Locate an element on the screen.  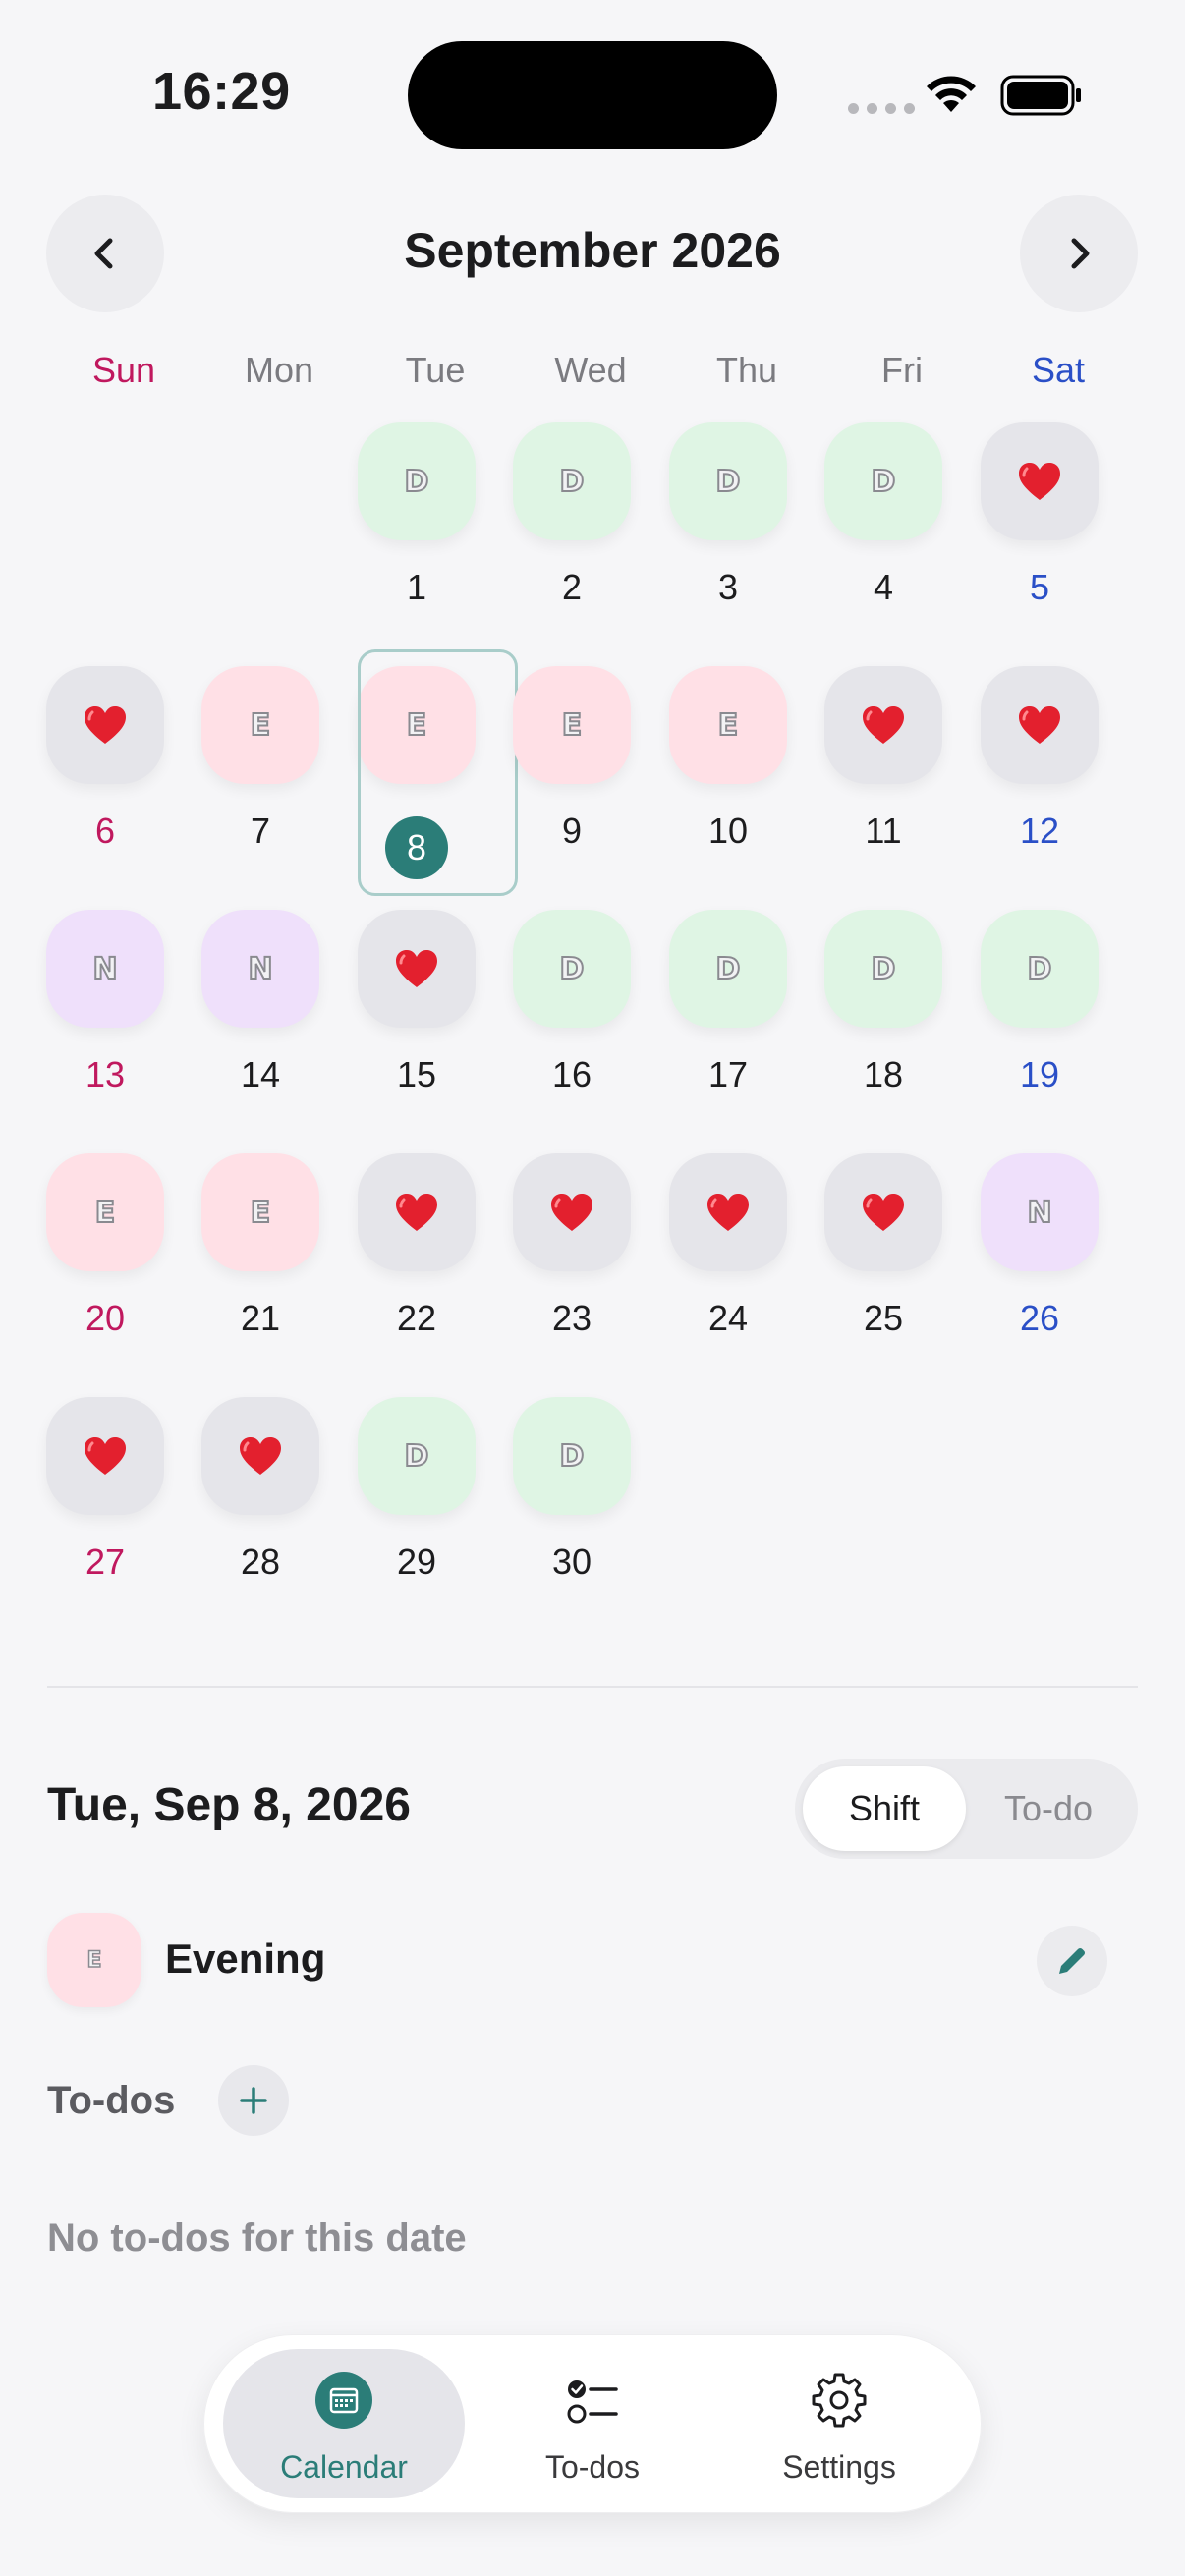
selected-date-title: Tue, Sep 8, 2026 is located at coordinates (229, 1805).